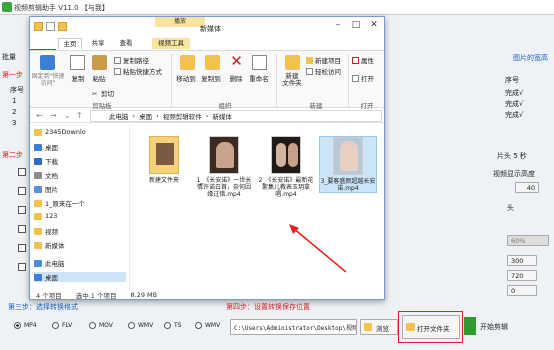 The width and height of the screenshot is (554, 350). What do you see at coordinates (356, 25) in the screenshot?
I see `maximize-icon: □` at bounding box center [356, 25].